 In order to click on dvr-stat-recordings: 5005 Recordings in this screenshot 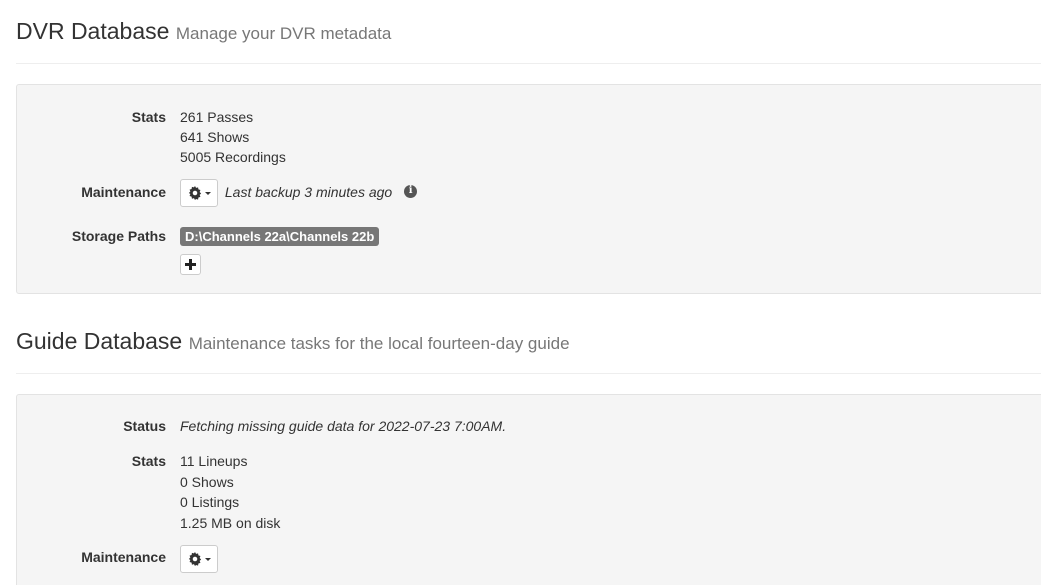, I will do `click(233, 157)`.